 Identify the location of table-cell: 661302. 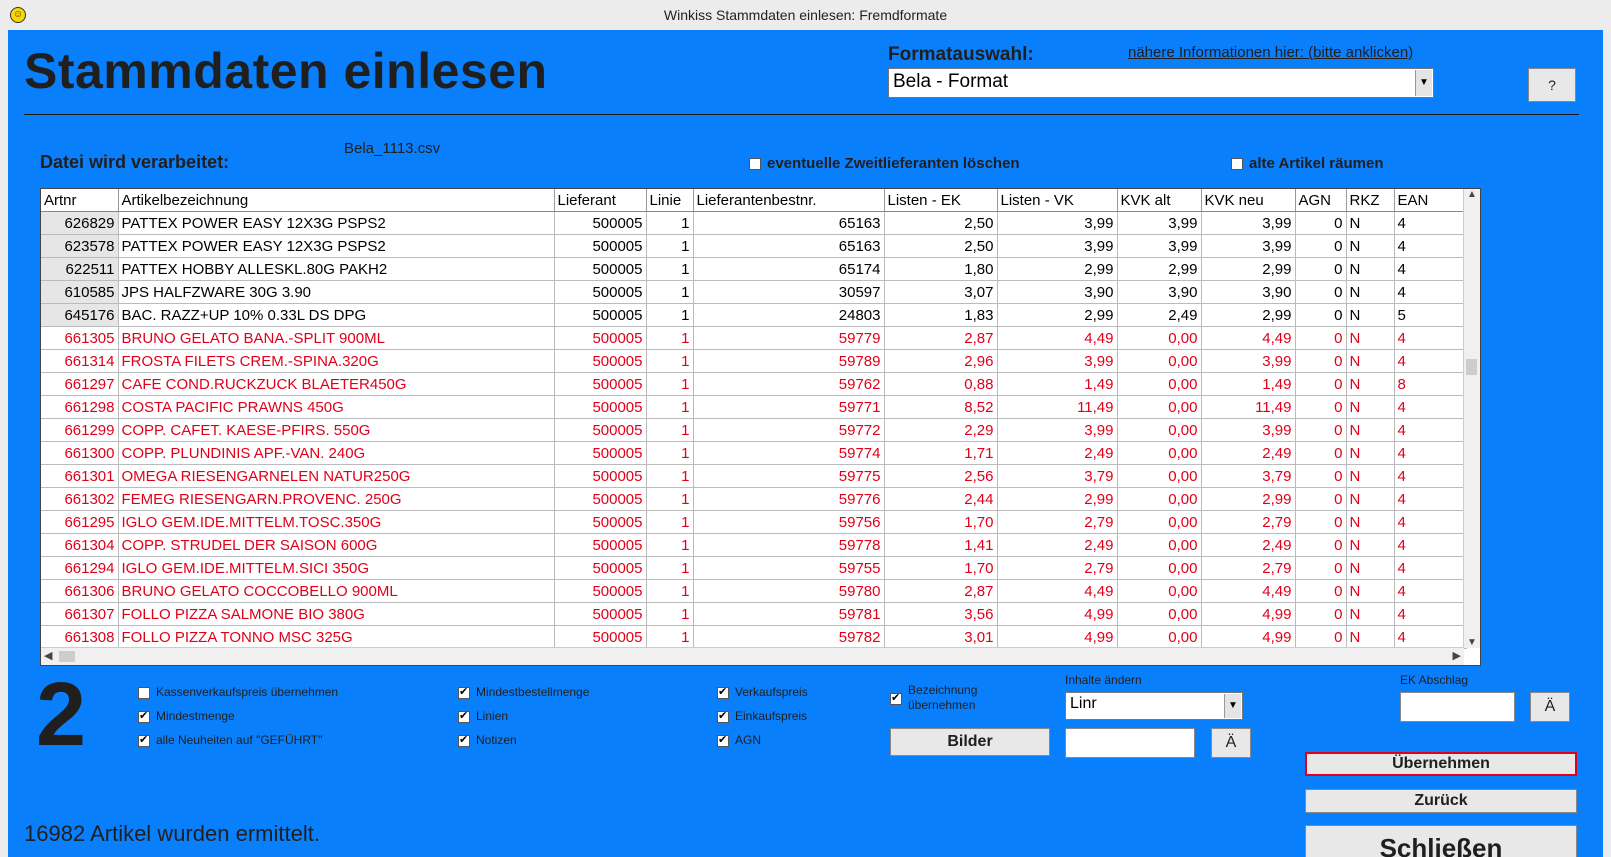
(80, 499).